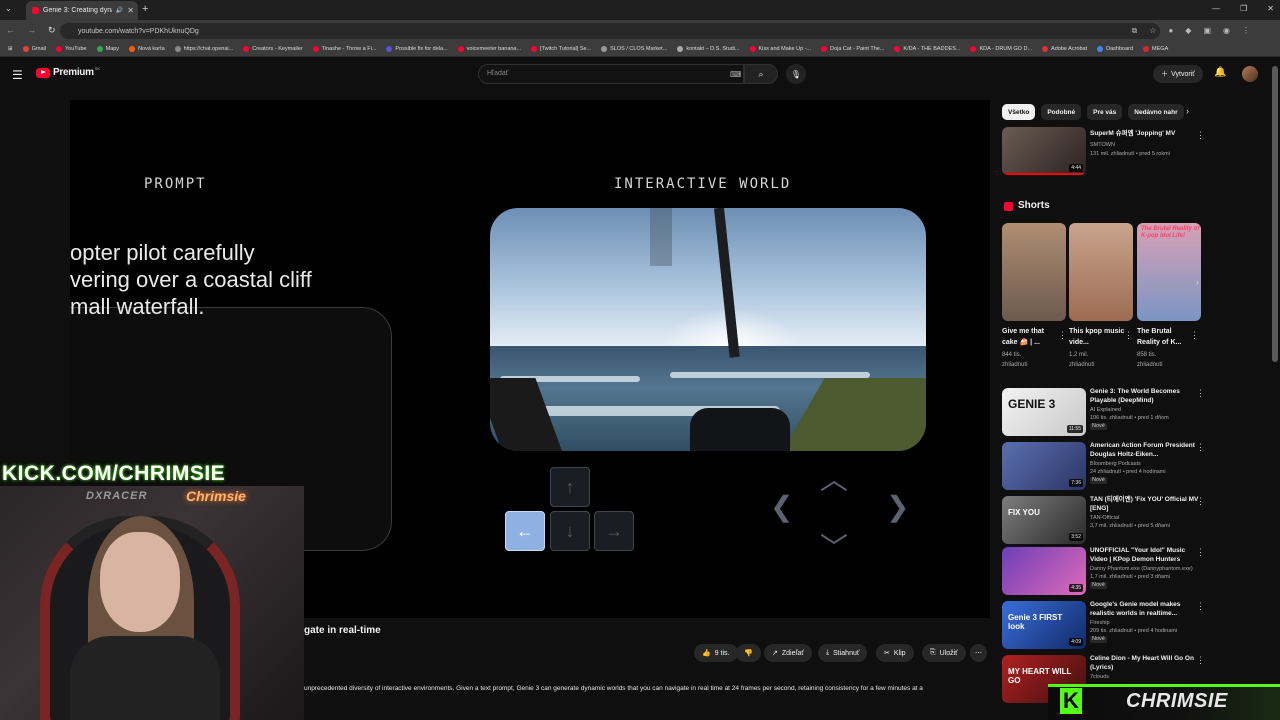 Image resolution: width=1280 pixels, height=720 pixels. I want to click on new-tab-button: +, so click(145, 9).